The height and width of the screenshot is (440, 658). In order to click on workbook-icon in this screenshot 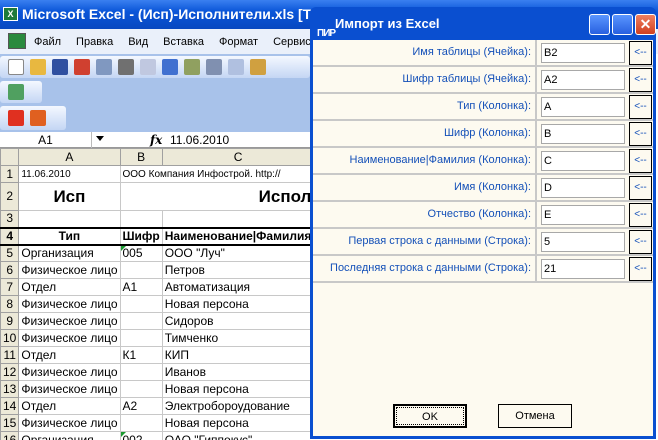, I will do `click(17, 41)`.